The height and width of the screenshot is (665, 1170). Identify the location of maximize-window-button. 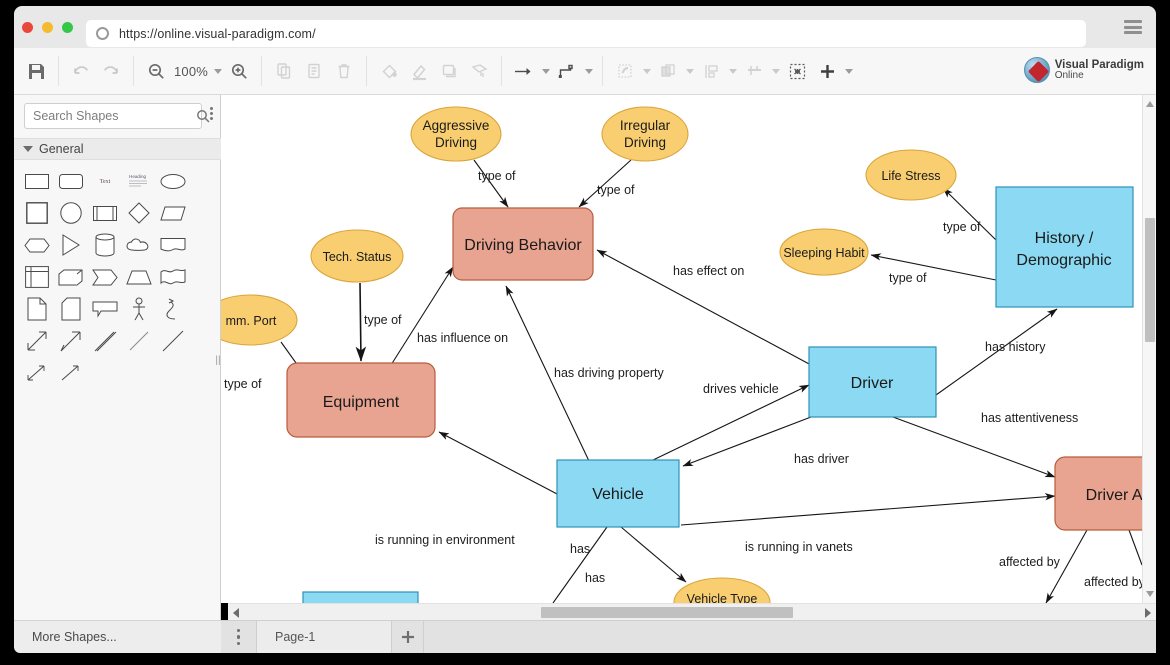
(67, 27).